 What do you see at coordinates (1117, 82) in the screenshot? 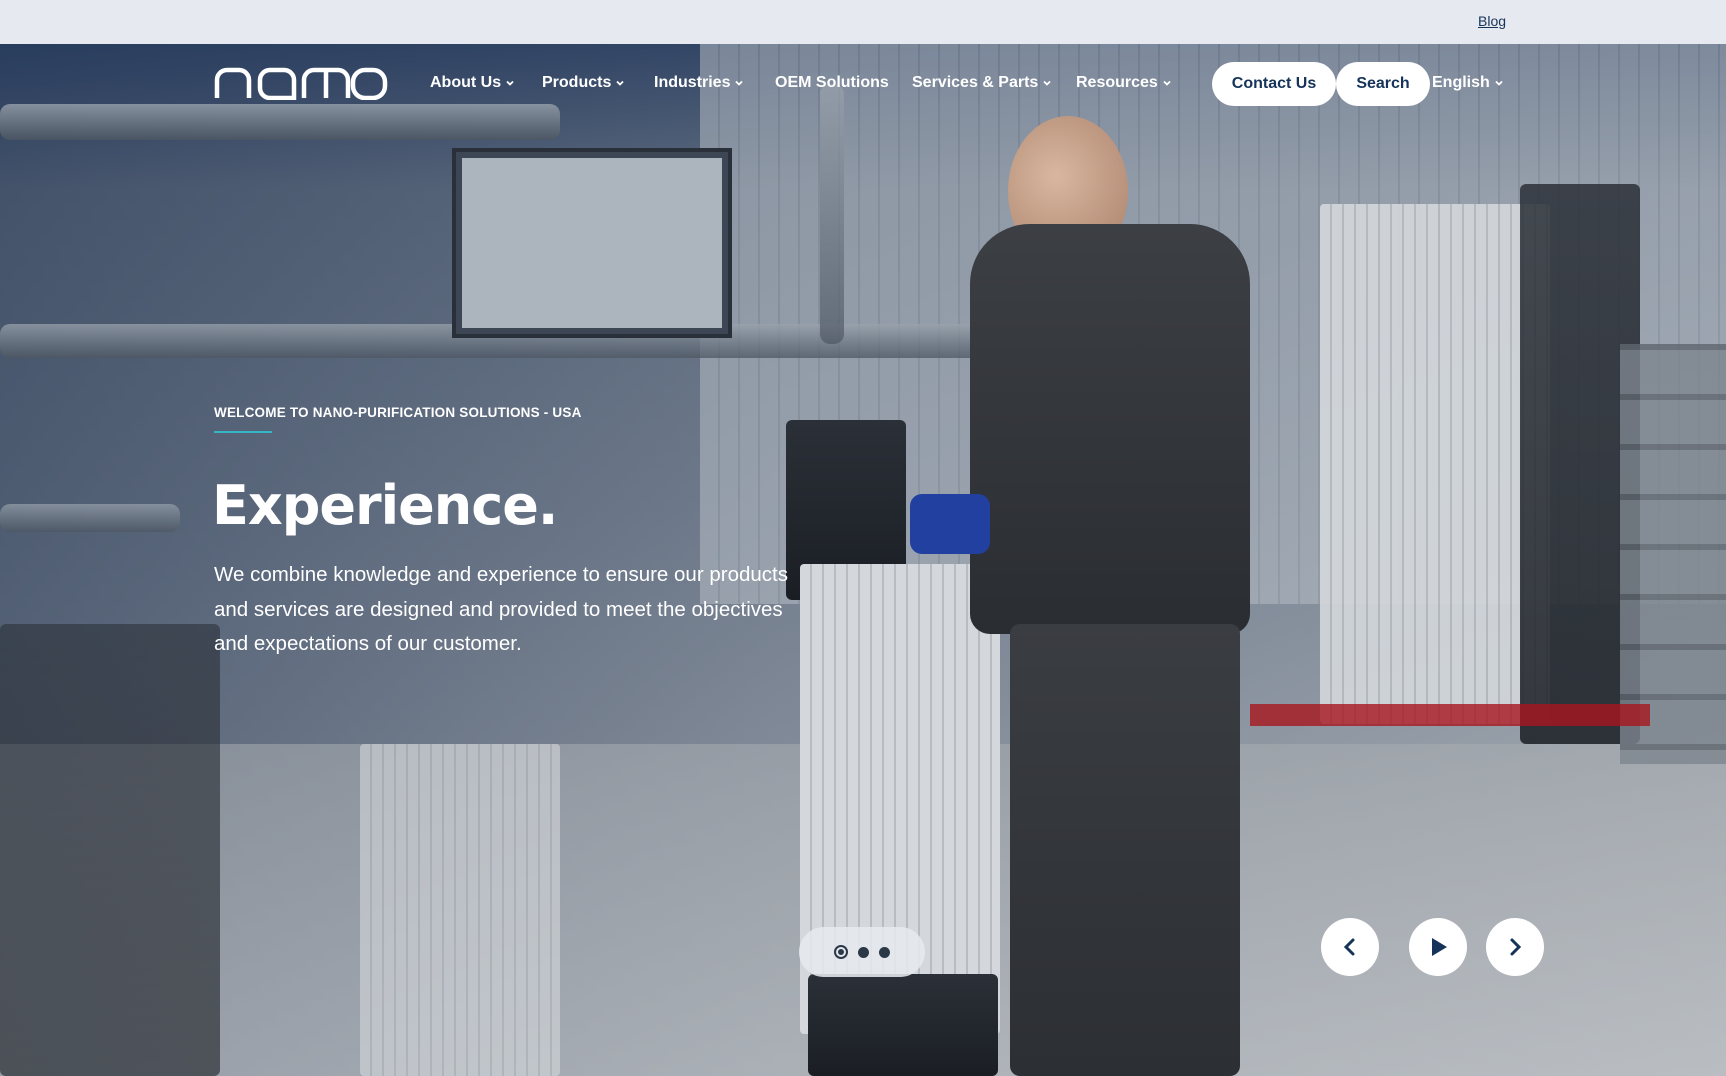
I see `nav-resources-label: Resources` at bounding box center [1117, 82].